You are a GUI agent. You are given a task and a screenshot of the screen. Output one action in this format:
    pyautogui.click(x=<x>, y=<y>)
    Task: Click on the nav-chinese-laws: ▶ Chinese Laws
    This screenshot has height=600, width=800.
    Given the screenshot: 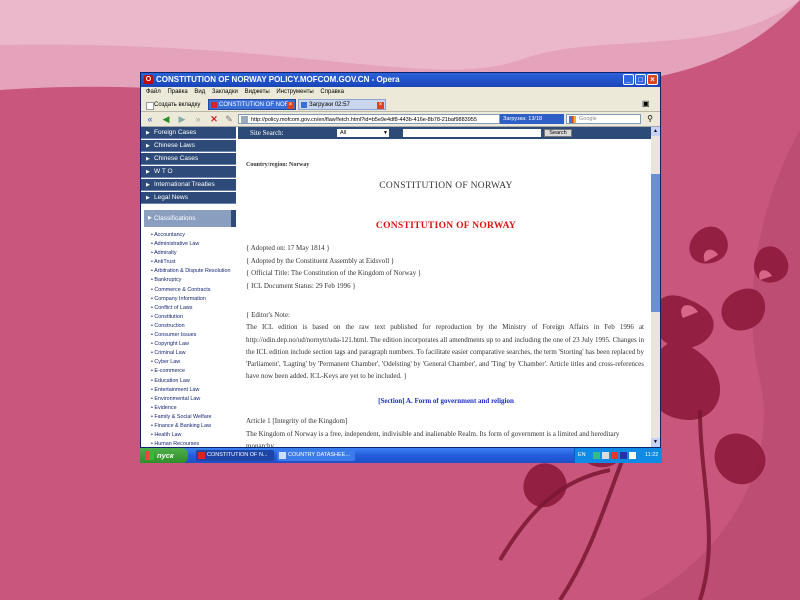 What is the action you would take?
    pyautogui.click(x=188, y=146)
    